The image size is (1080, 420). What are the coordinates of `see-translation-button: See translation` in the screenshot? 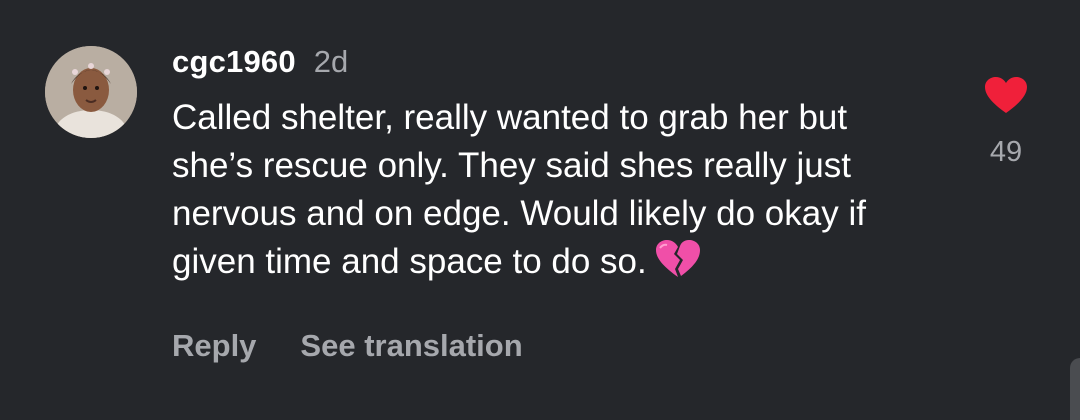 It's located at (411, 346).